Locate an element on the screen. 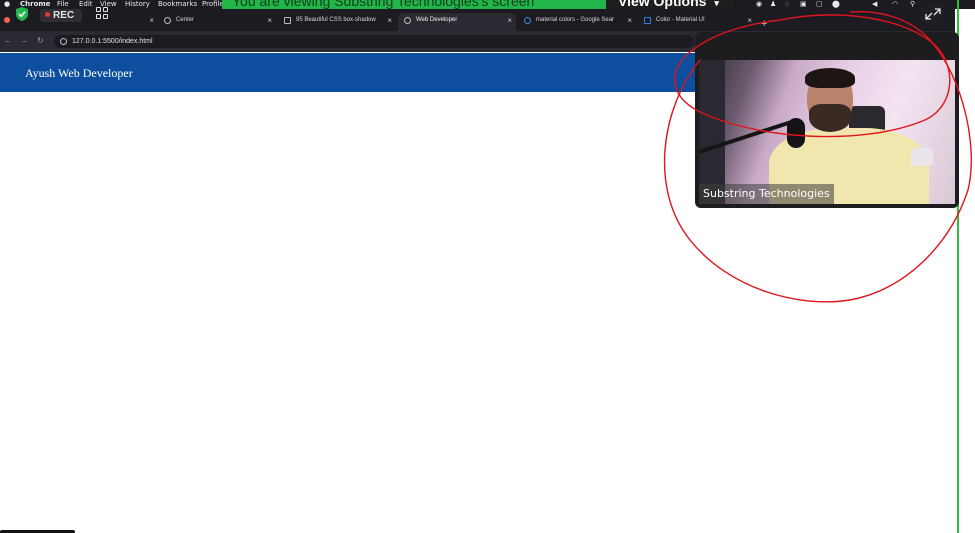 This screenshot has width=975, height=533. tab-material-colors: material colors - Google Sear × is located at coordinates (577, 22).